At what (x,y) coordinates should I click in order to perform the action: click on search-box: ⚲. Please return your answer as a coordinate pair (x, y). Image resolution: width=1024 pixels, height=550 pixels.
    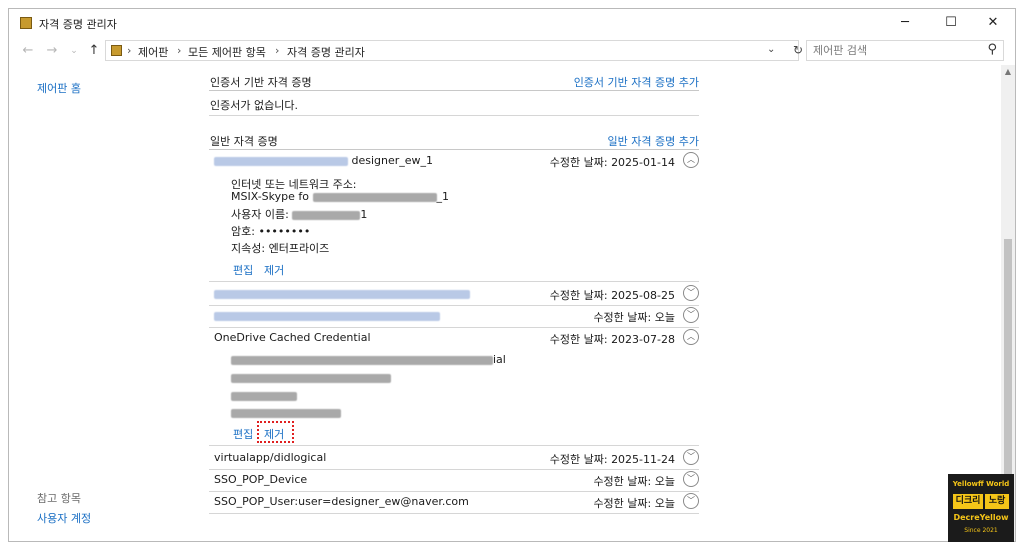
    Looking at the image, I should click on (905, 50).